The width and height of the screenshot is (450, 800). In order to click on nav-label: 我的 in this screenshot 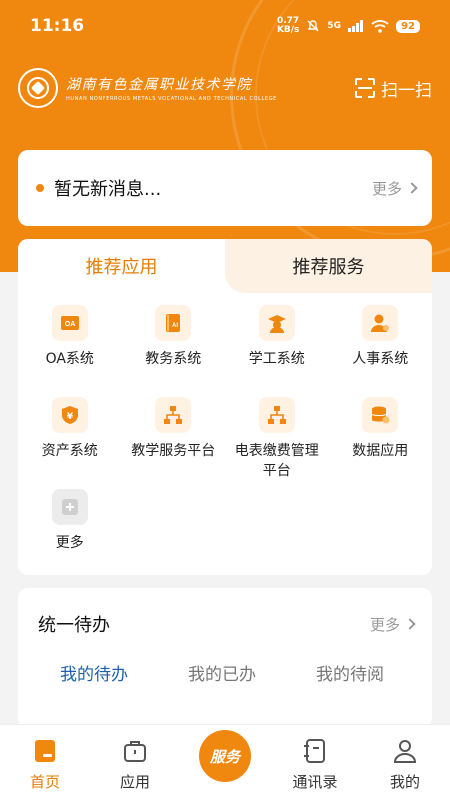, I will do `click(404, 782)`.